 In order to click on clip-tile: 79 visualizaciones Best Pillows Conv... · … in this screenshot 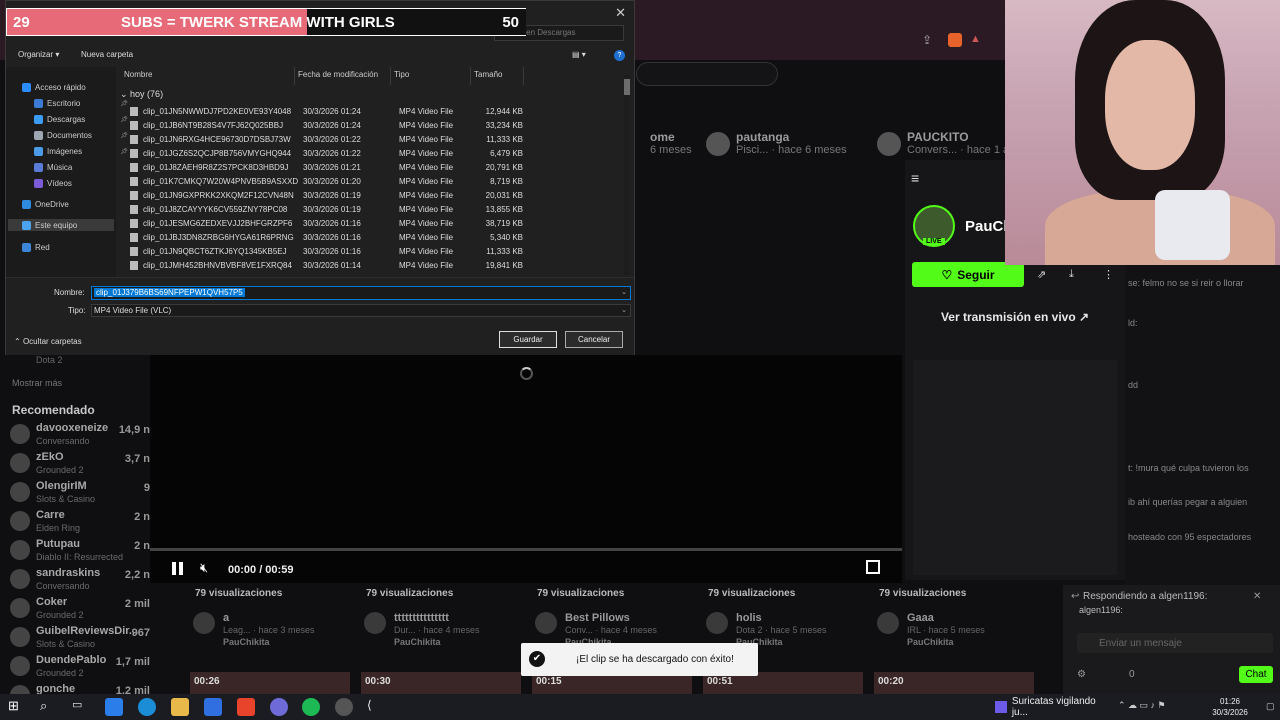, I will do `click(615, 612)`.